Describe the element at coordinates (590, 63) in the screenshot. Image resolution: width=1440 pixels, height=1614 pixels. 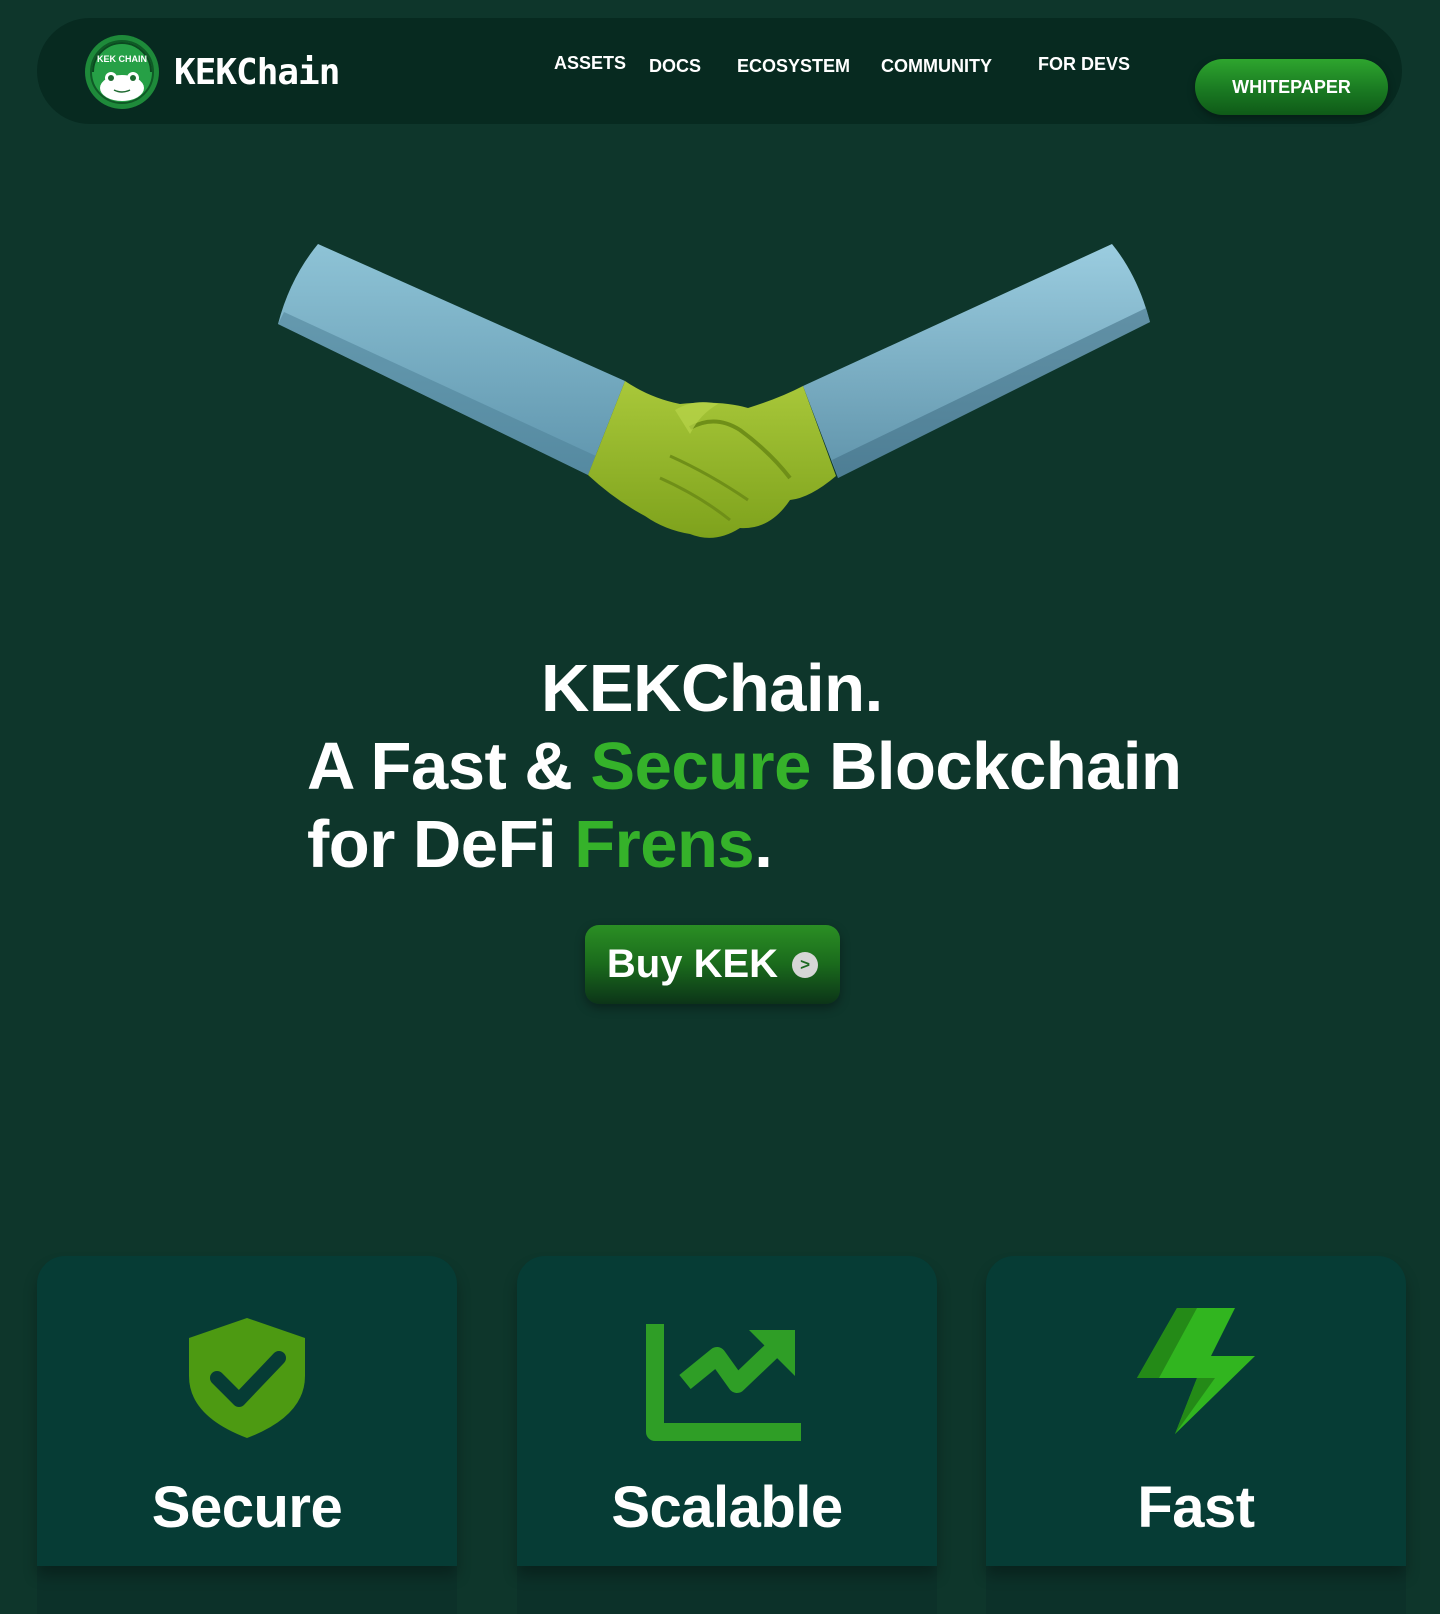
I see `nav-link-assets: ASSETS` at that location.